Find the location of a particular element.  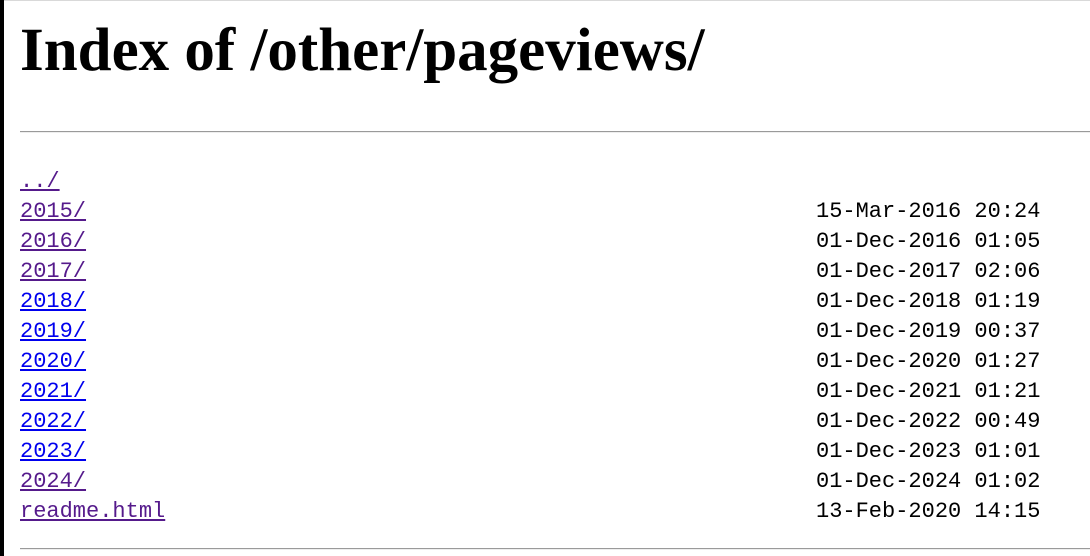

modified-date: 01-Dec-2016 01:05 is located at coordinates (928, 241).